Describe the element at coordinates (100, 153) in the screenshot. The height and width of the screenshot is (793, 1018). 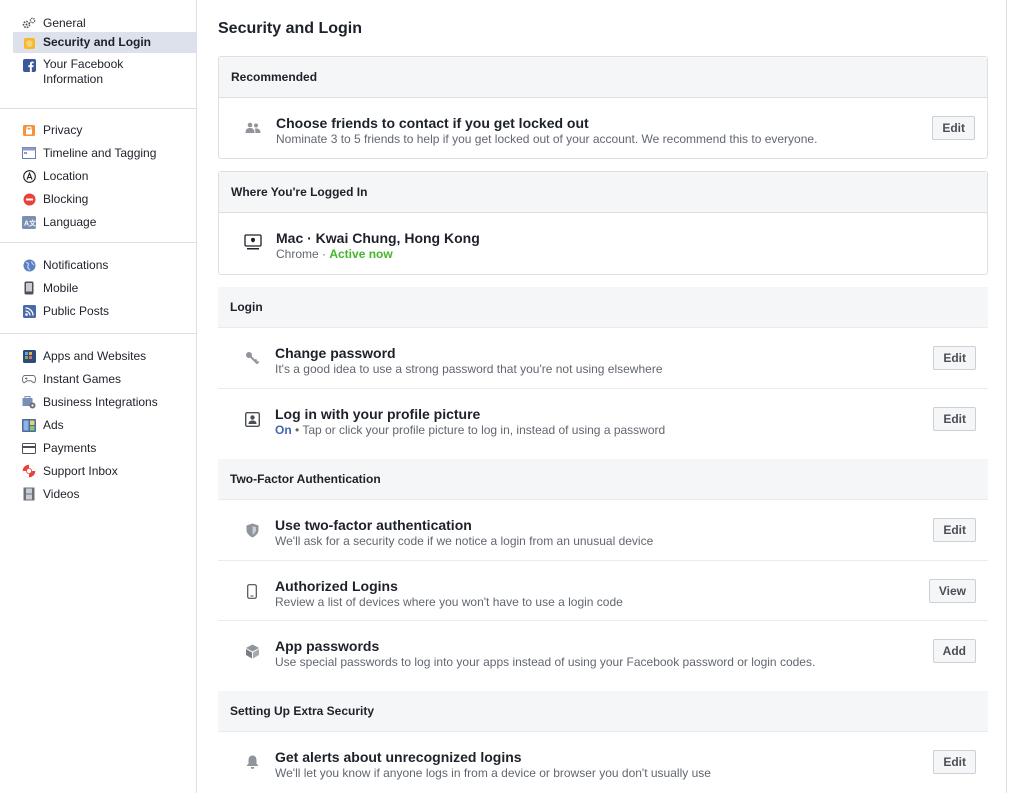
I see `sidebar-item-label: Timeline and Tagging` at that location.